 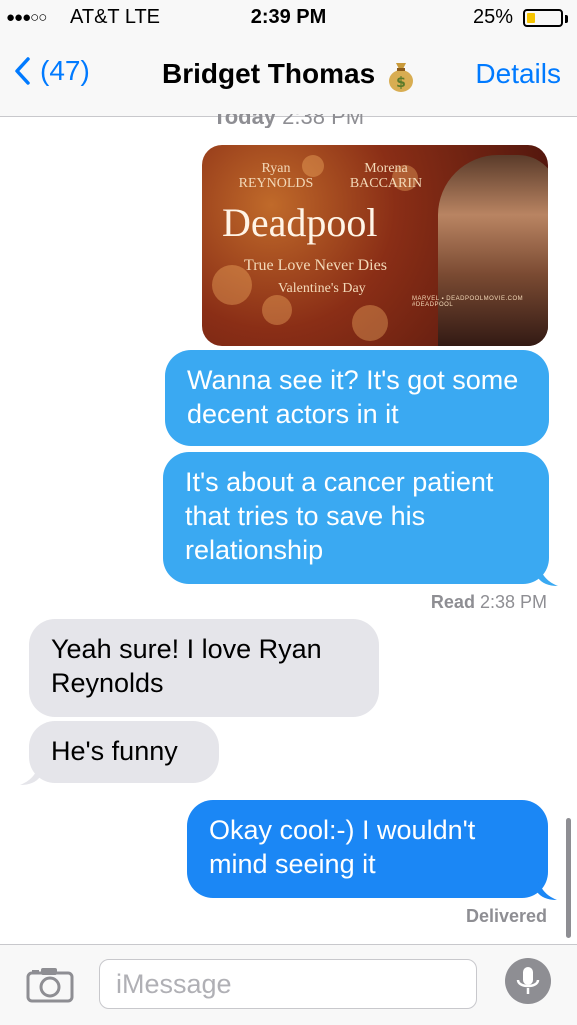 I want to click on sent-message-bubble: Okay cool:-) I wouldn't mind seeing it, so click(x=367, y=849).